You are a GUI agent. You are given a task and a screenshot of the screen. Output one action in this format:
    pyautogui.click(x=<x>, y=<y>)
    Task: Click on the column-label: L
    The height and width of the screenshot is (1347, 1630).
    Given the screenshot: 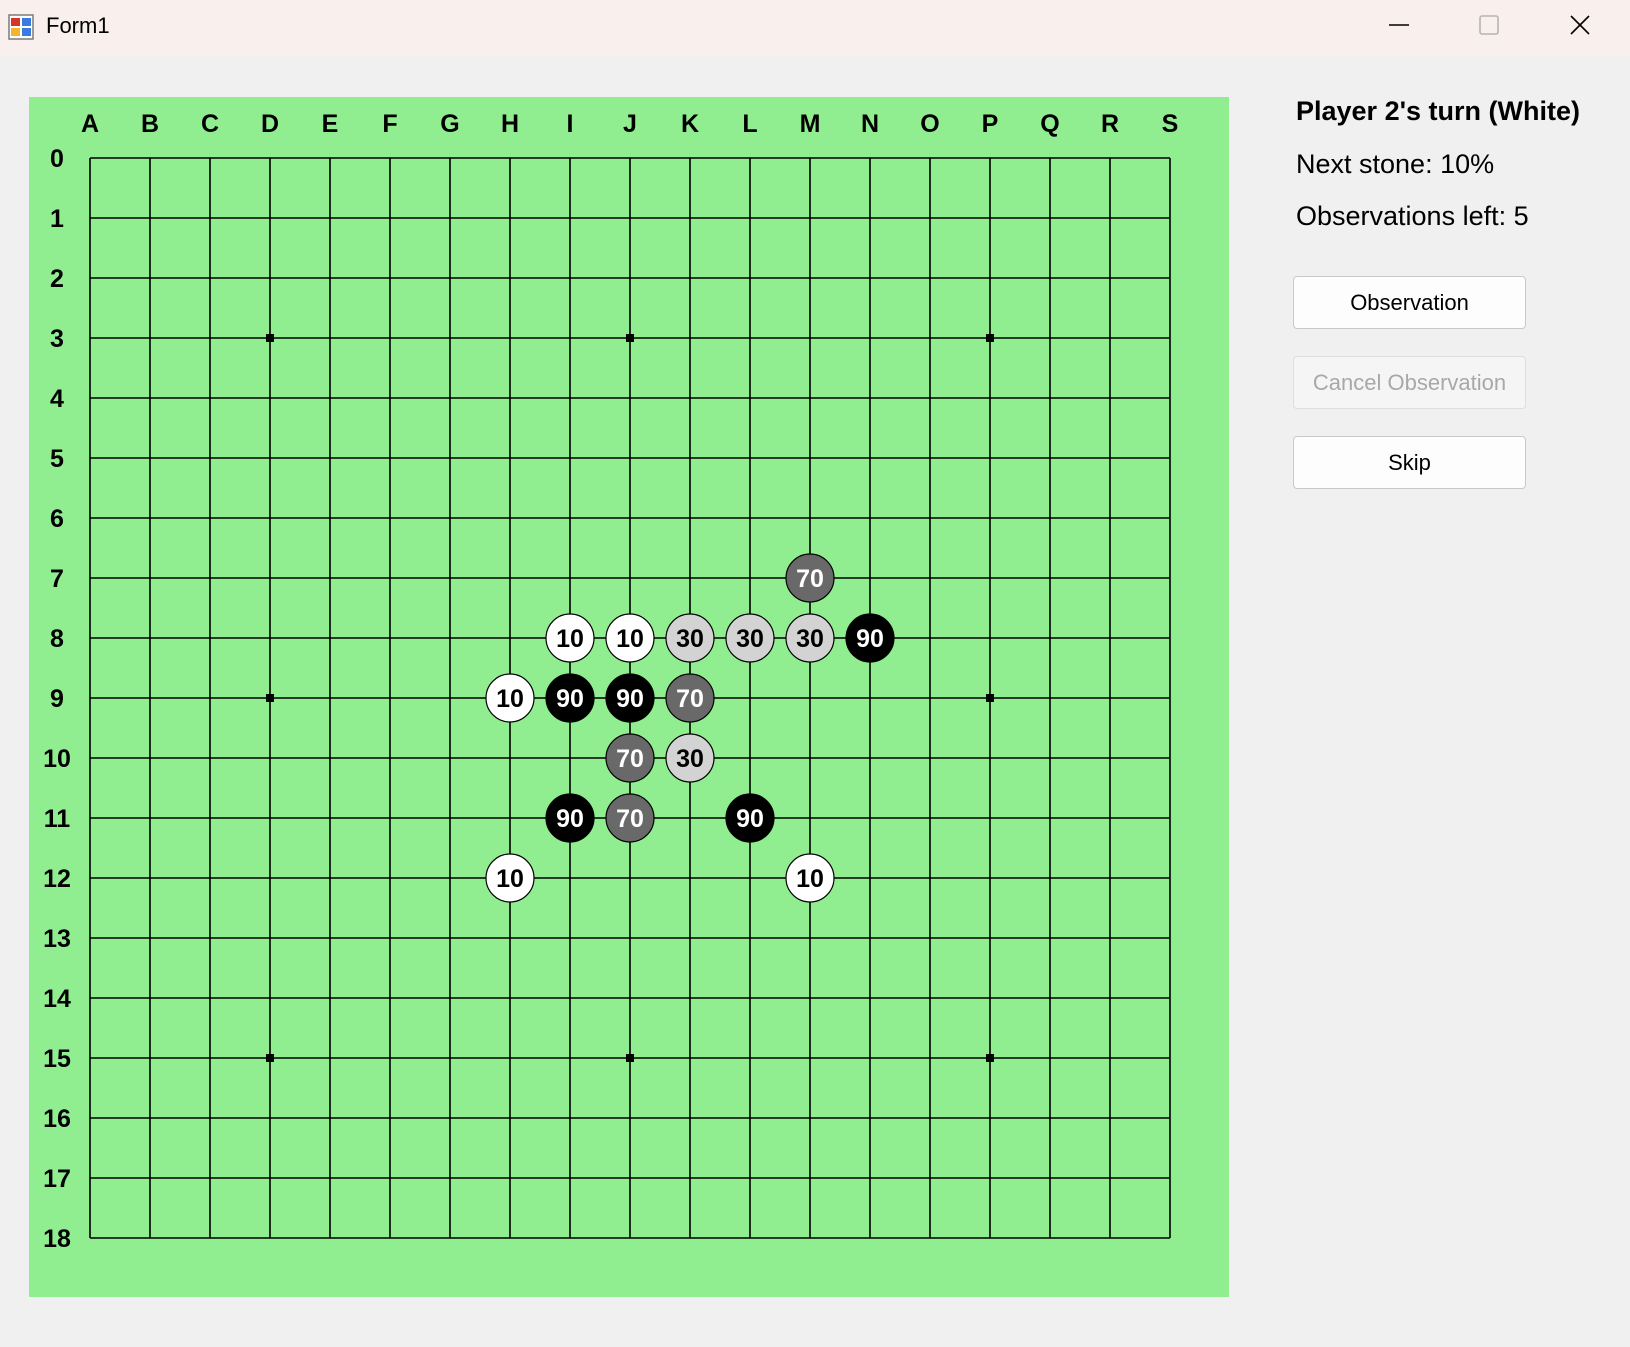 What is the action you would take?
    pyautogui.click(x=749, y=124)
    